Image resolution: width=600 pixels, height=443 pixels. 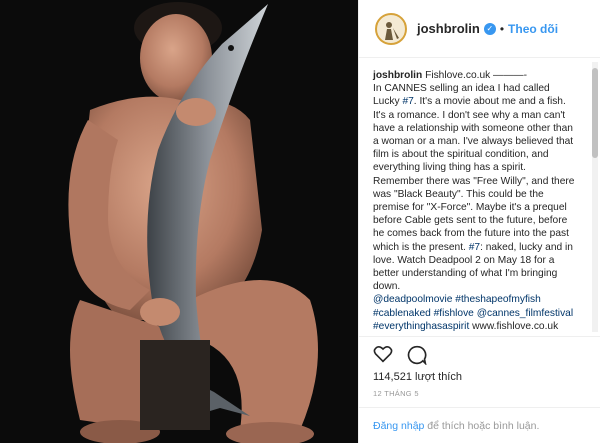 What do you see at coordinates (448, 28) in the screenshot?
I see `header-username: joshbrolin` at bounding box center [448, 28].